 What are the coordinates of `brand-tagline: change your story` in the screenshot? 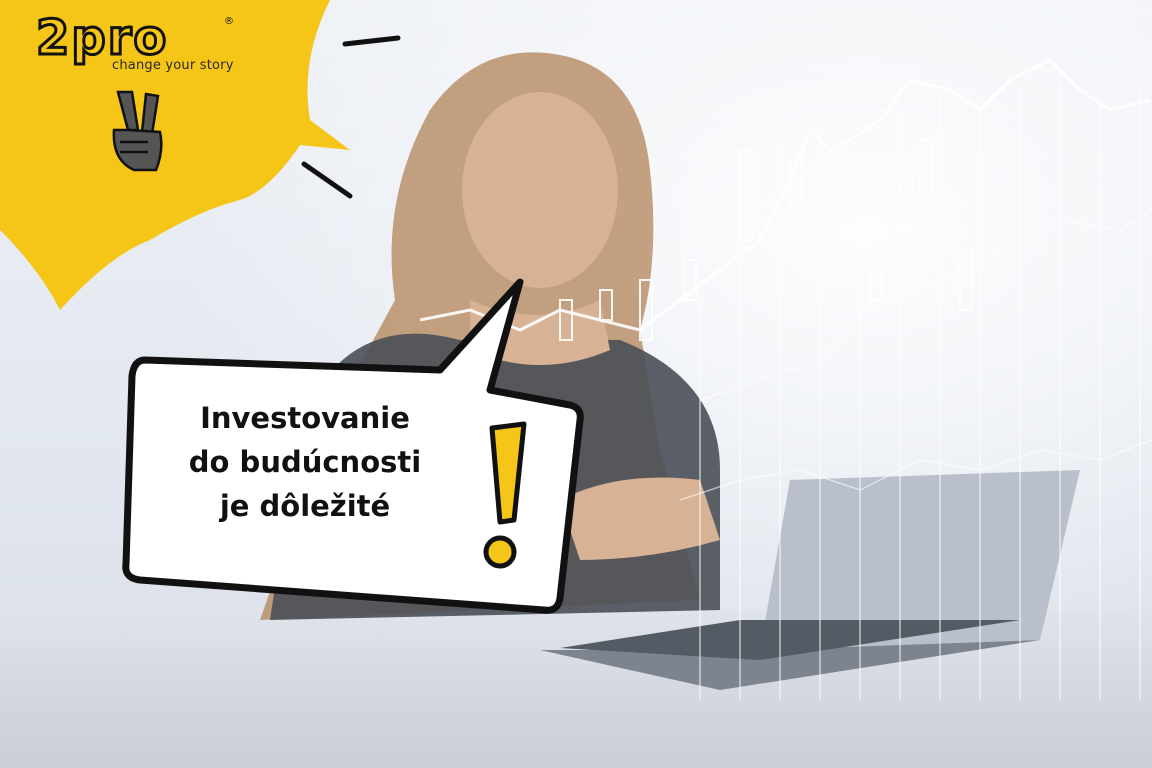 It's located at (173, 65).